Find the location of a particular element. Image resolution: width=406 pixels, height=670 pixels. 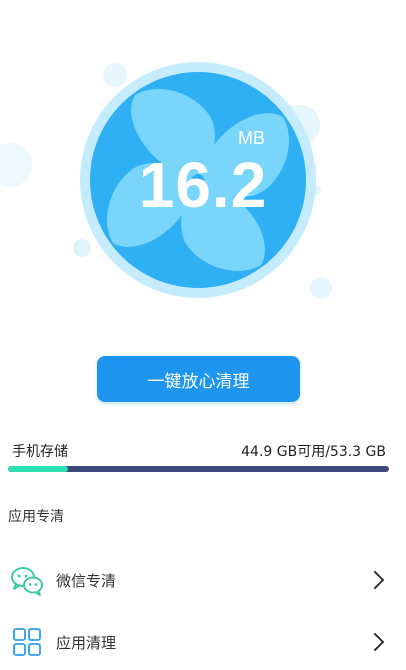

junk-size-value: 16.2 is located at coordinates (203, 185).